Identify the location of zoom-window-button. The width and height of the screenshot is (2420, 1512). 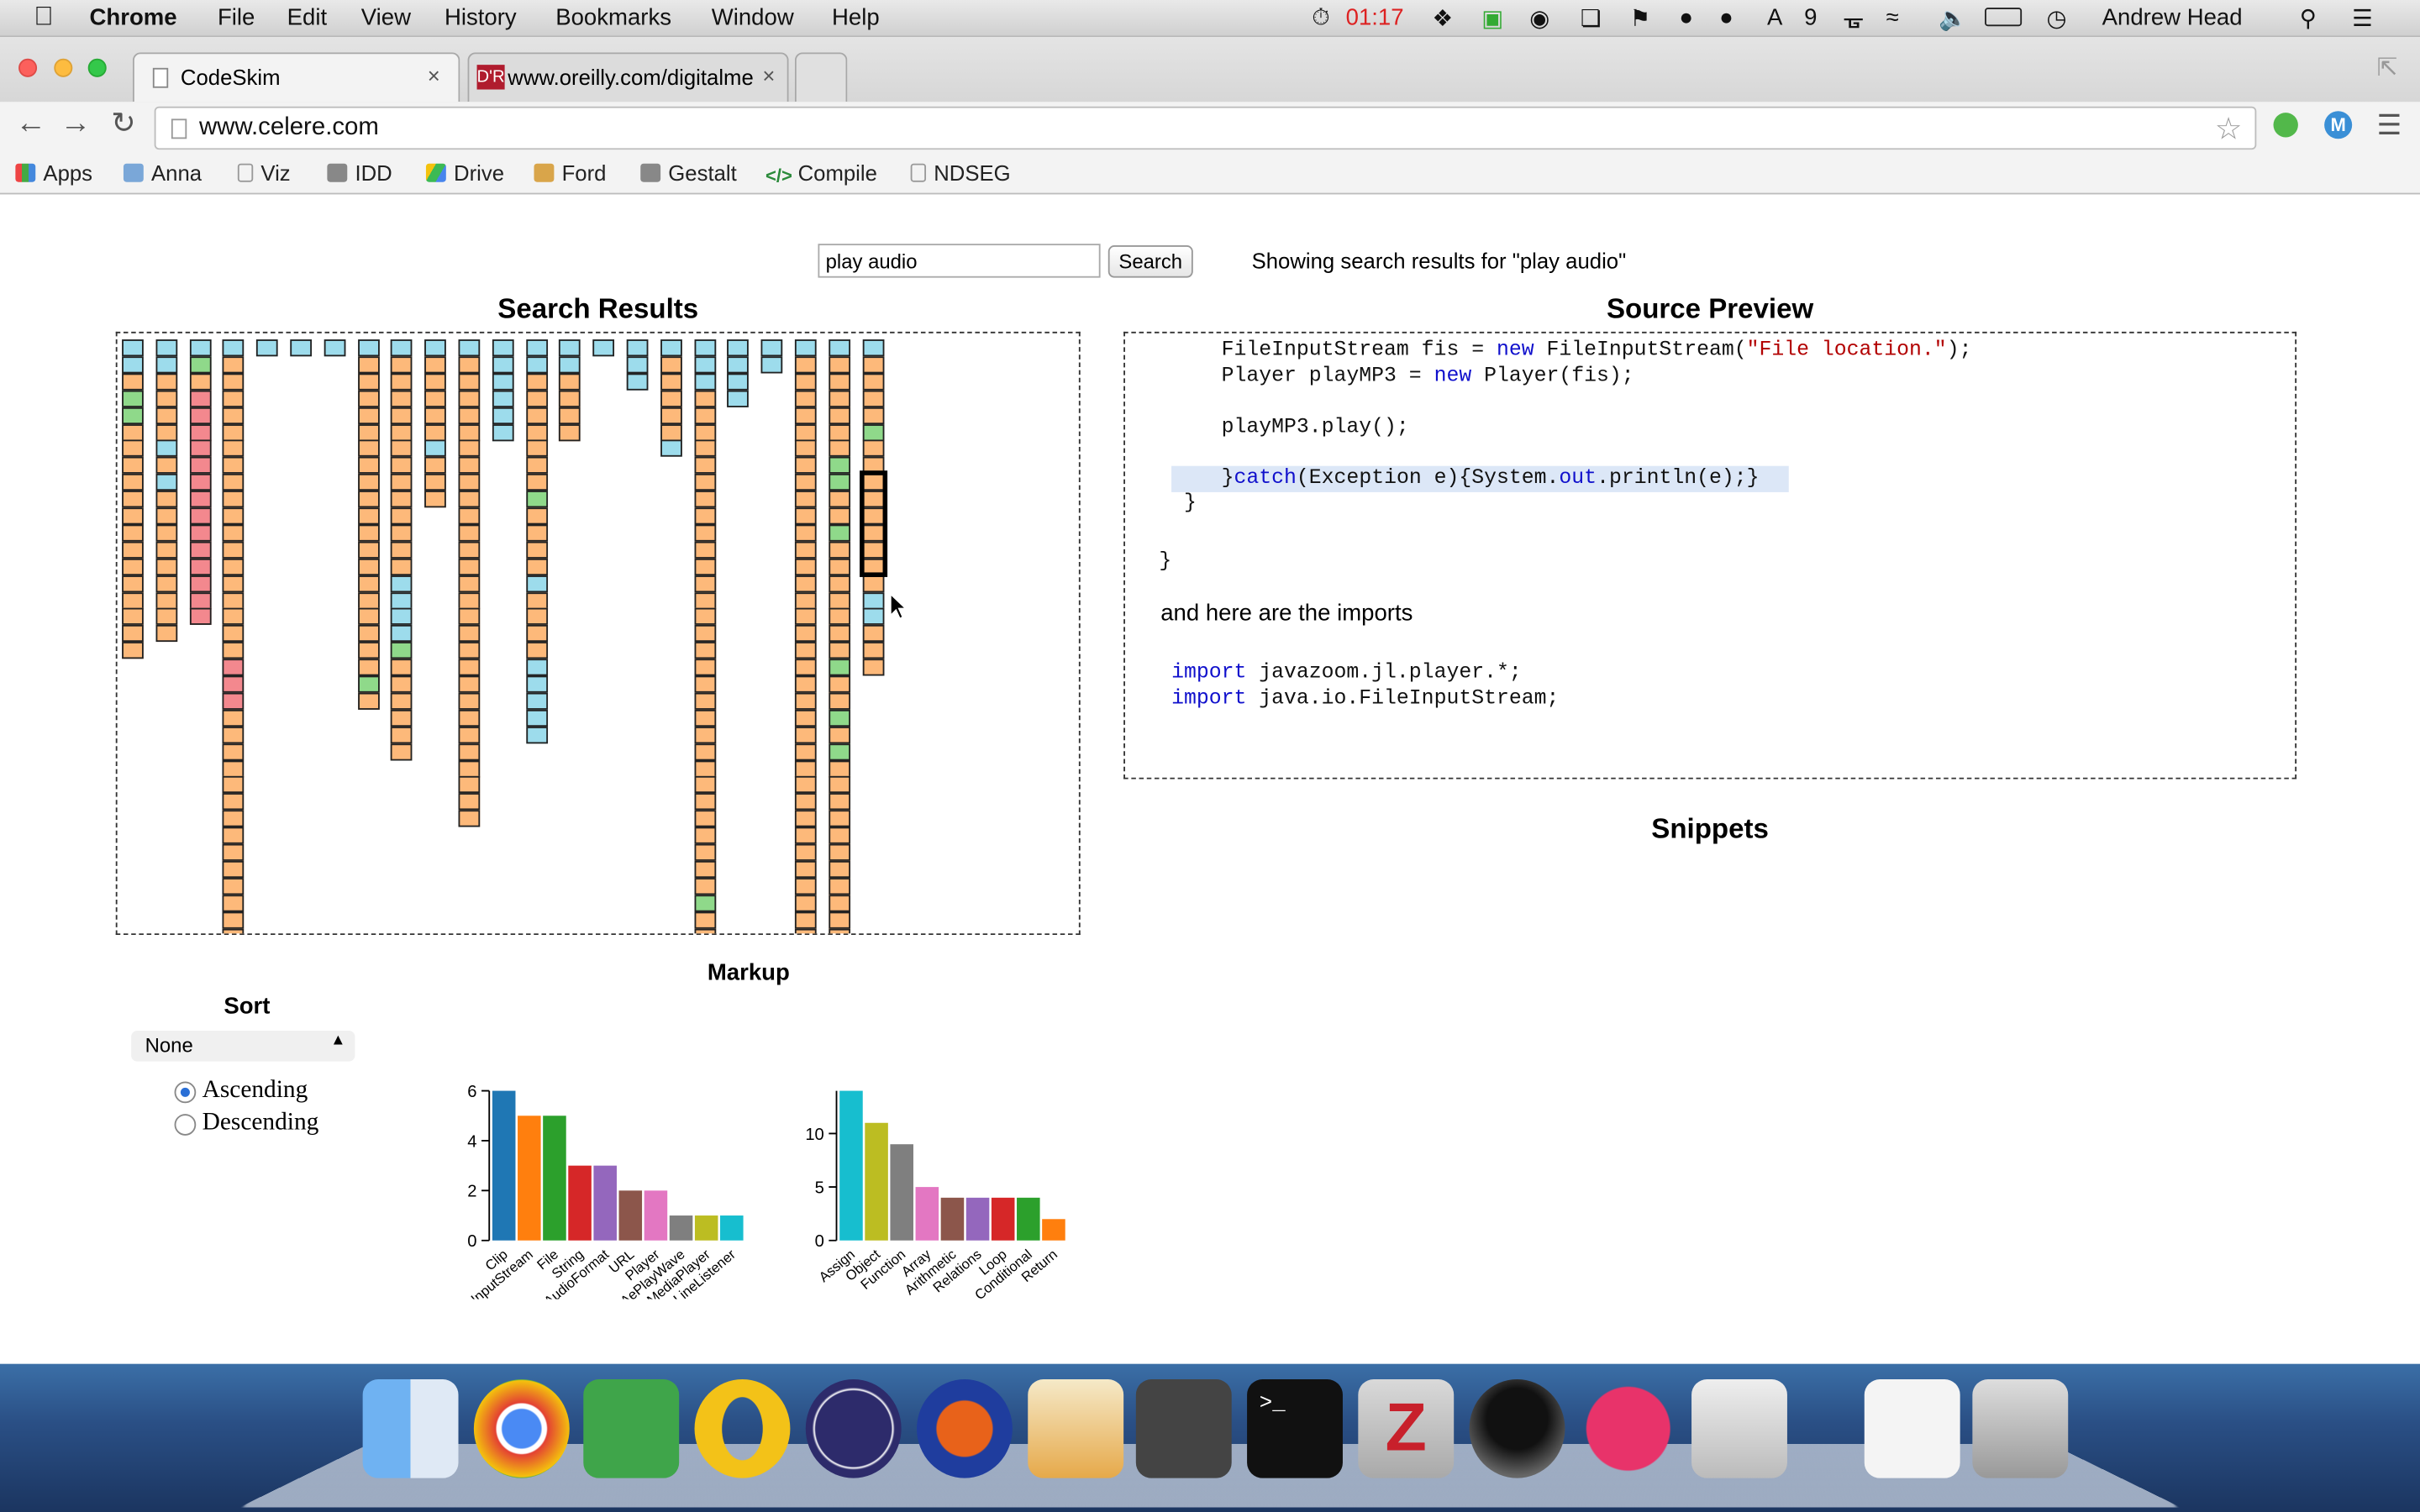
(97, 67).